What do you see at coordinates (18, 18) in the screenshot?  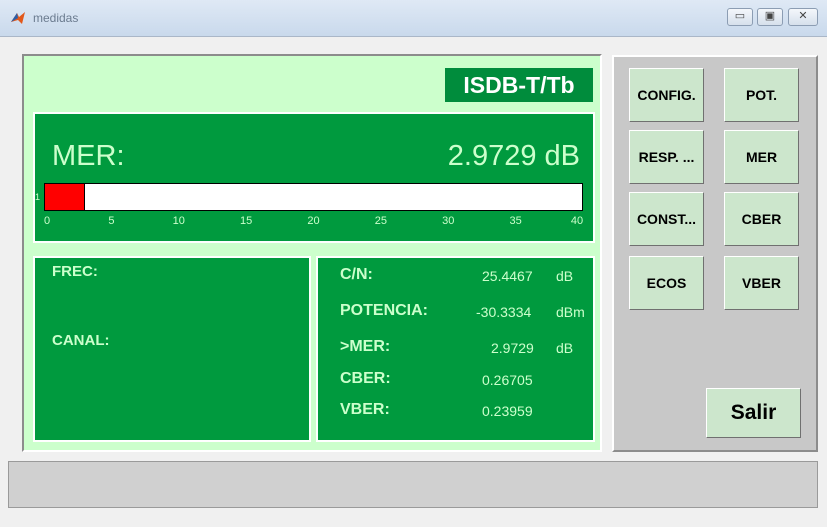 I see `matlab-icon` at bounding box center [18, 18].